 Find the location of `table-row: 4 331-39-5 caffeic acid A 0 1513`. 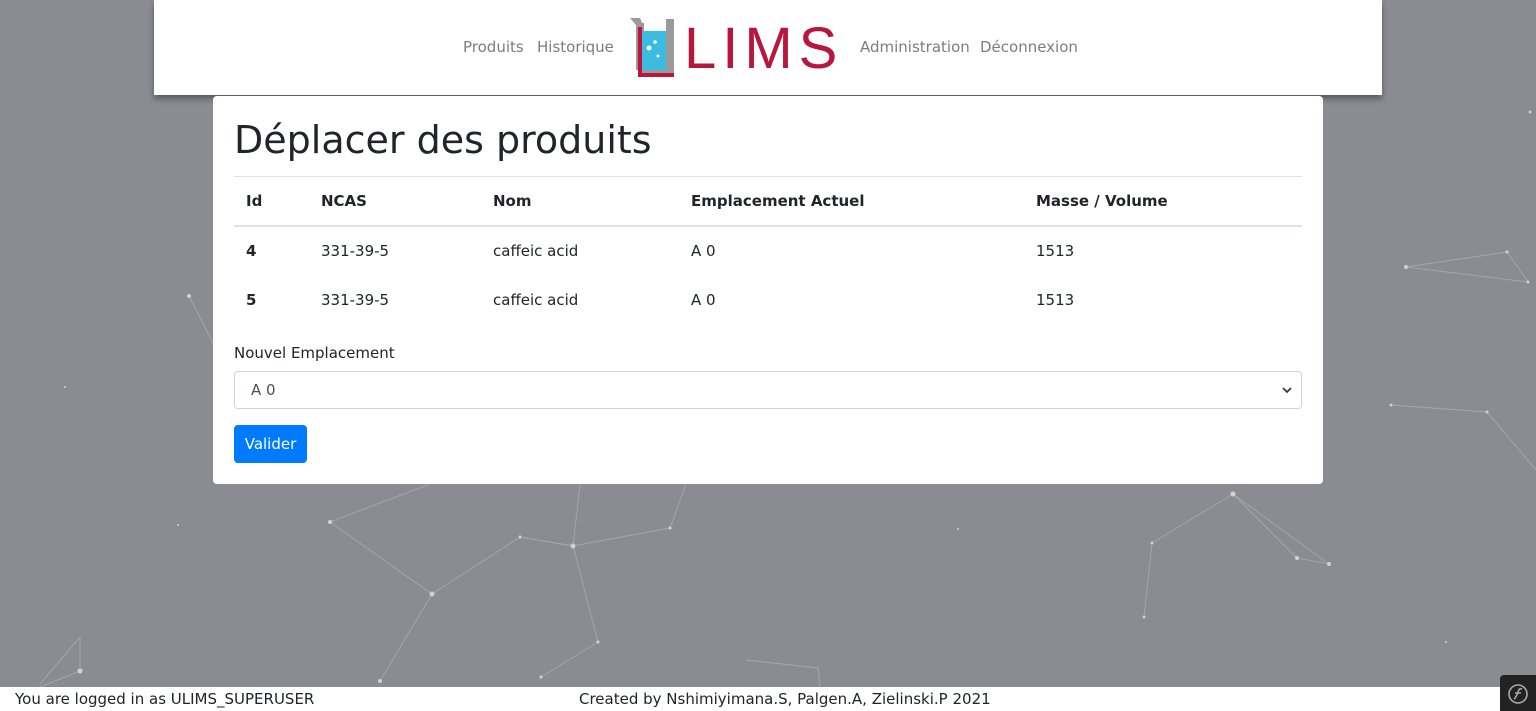

table-row: 4 331-39-5 caffeic acid A 0 1513 is located at coordinates (768, 250).